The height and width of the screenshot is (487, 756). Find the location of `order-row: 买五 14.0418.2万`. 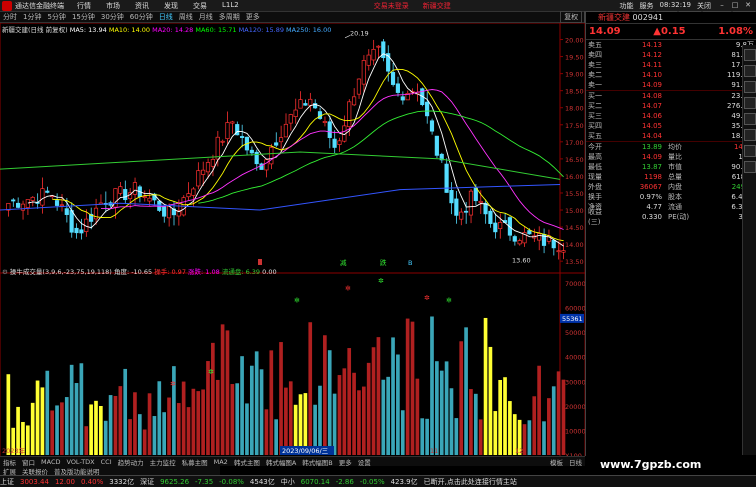

order-row: 买五 14.0418.2万 is located at coordinates (671, 136).